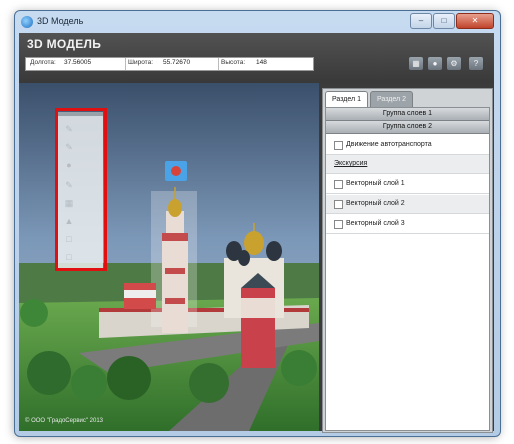  I want to click on altitude-readout: Высота: 148, so click(244, 62).